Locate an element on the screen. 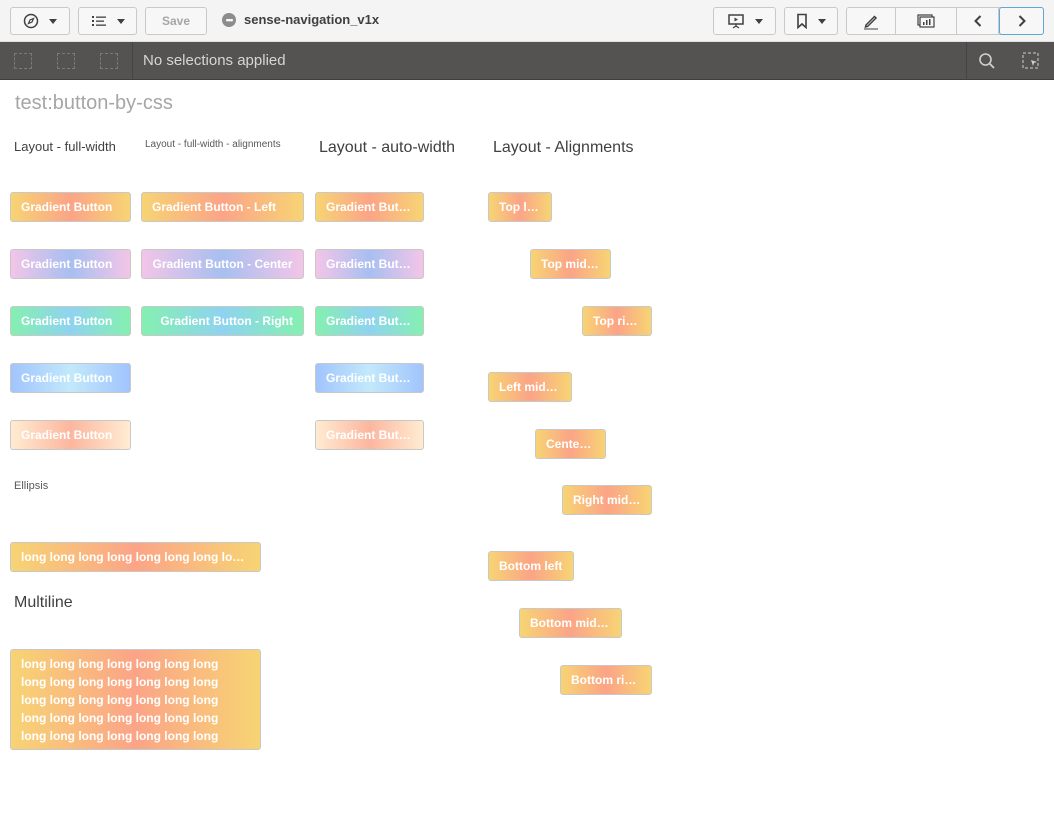 This screenshot has width=1054, height=819. button-top-middle: Top middle is located at coordinates (570, 264).